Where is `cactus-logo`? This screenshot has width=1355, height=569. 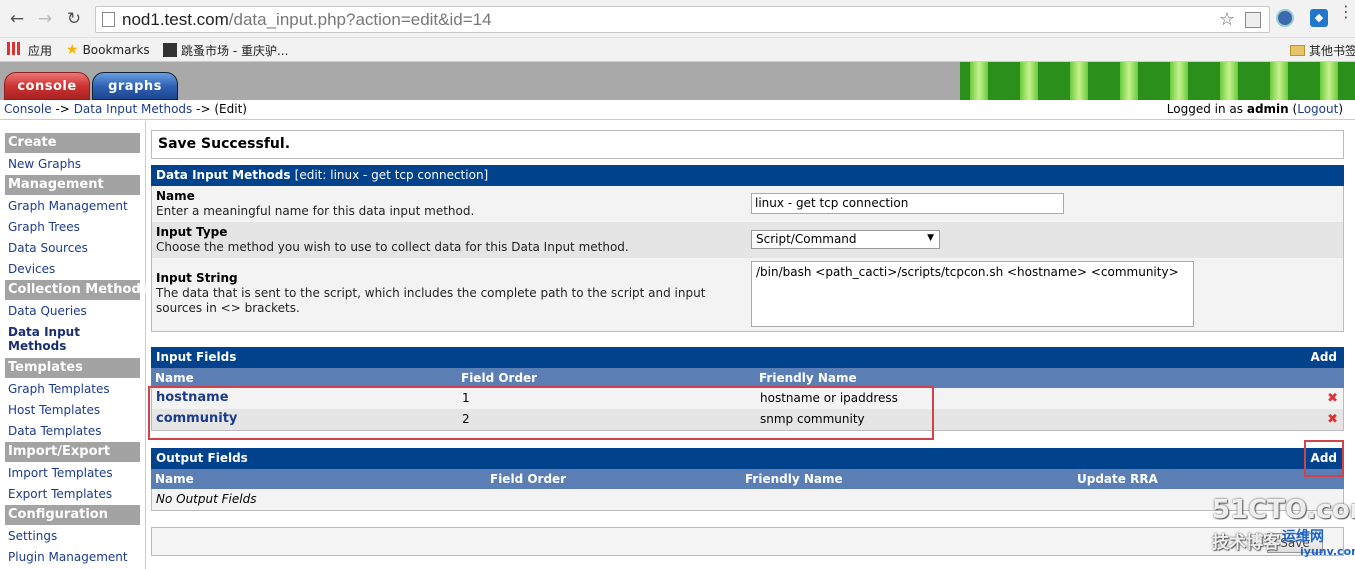 cactus-logo is located at coordinates (1157, 81).